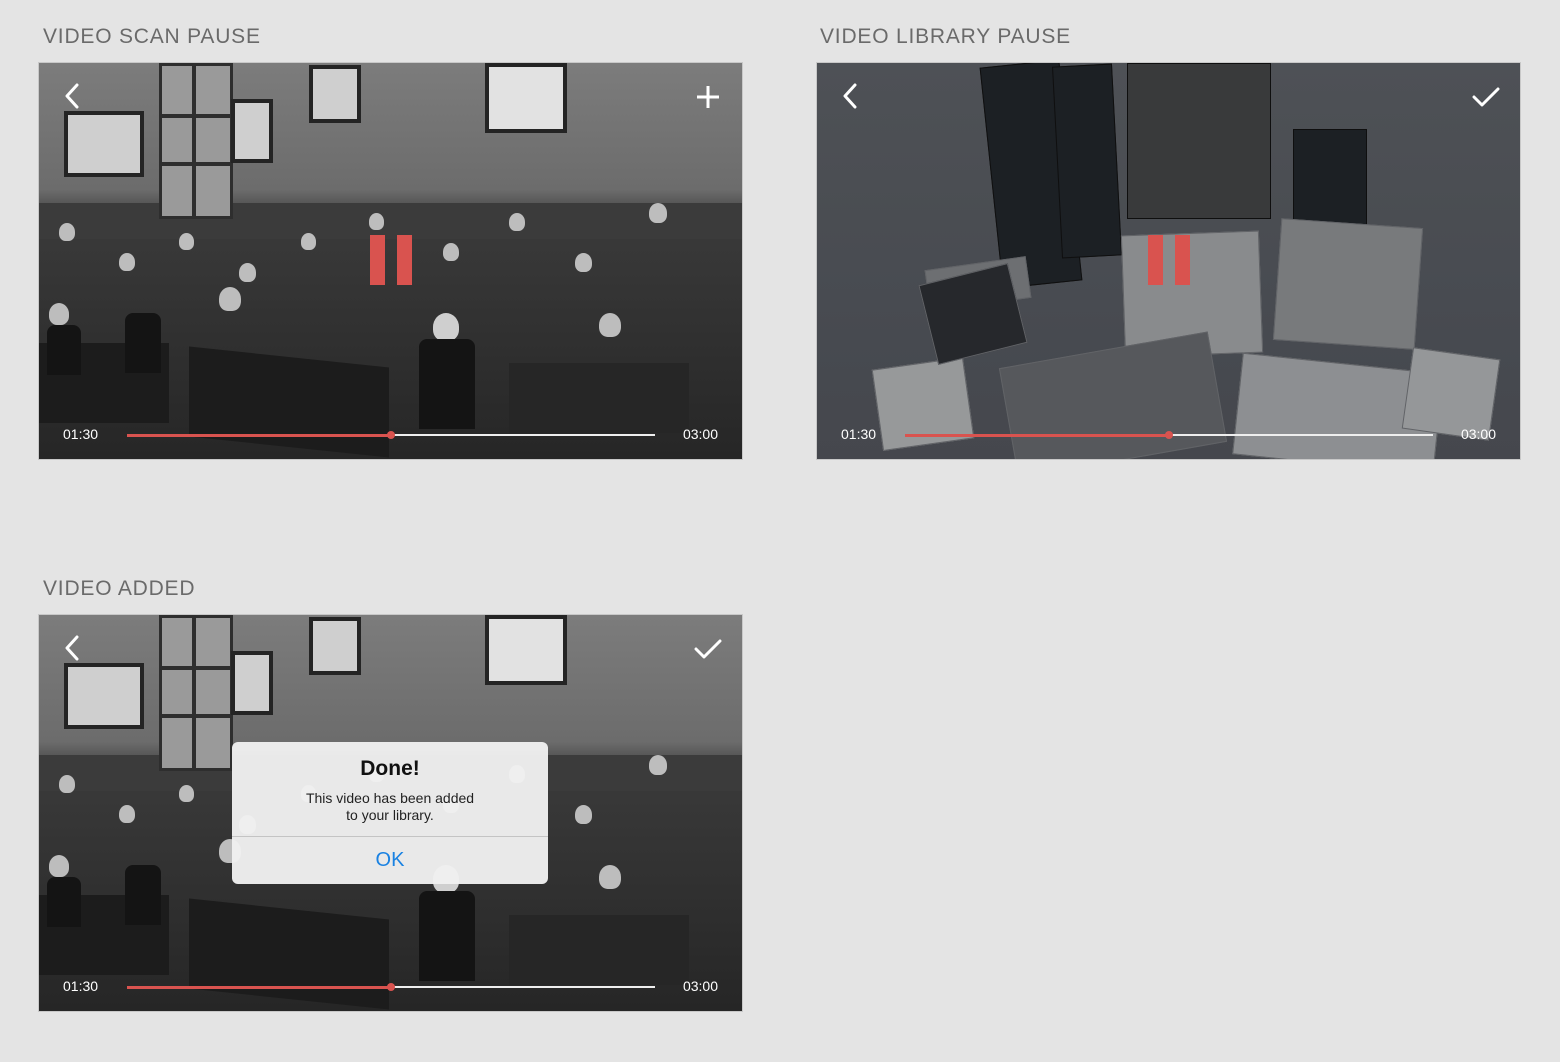  I want to click on panel-title-video-library-pause: VIDEO LIBRARY PAUSE, so click(945, 36).